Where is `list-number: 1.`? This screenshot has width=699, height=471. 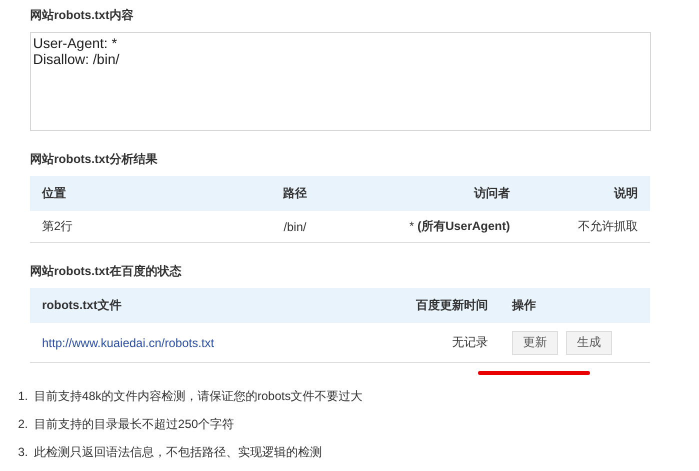
list-number: 1. is located at coordinates (23, 396).